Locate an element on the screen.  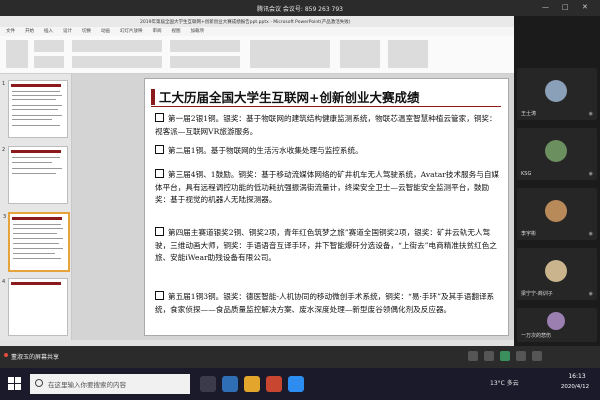
participant-tile: 李宇彬 ◉ is located at coordinates (557, 214).